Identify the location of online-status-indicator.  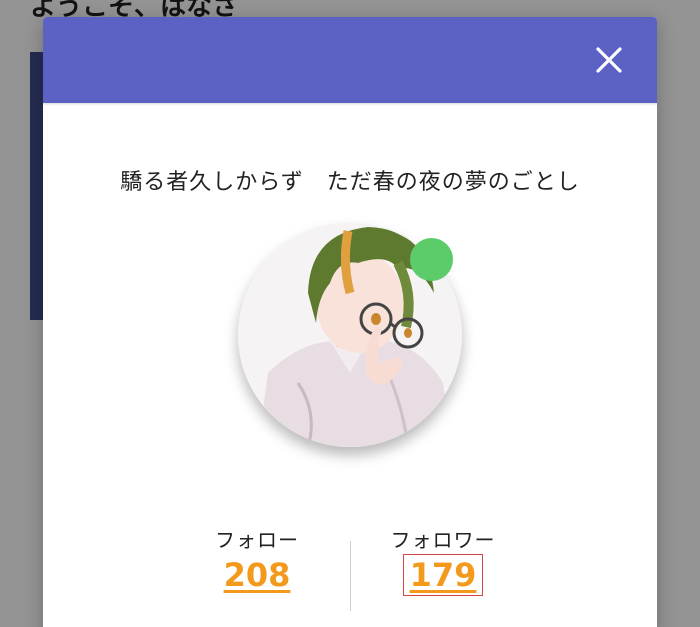
(431, 259).